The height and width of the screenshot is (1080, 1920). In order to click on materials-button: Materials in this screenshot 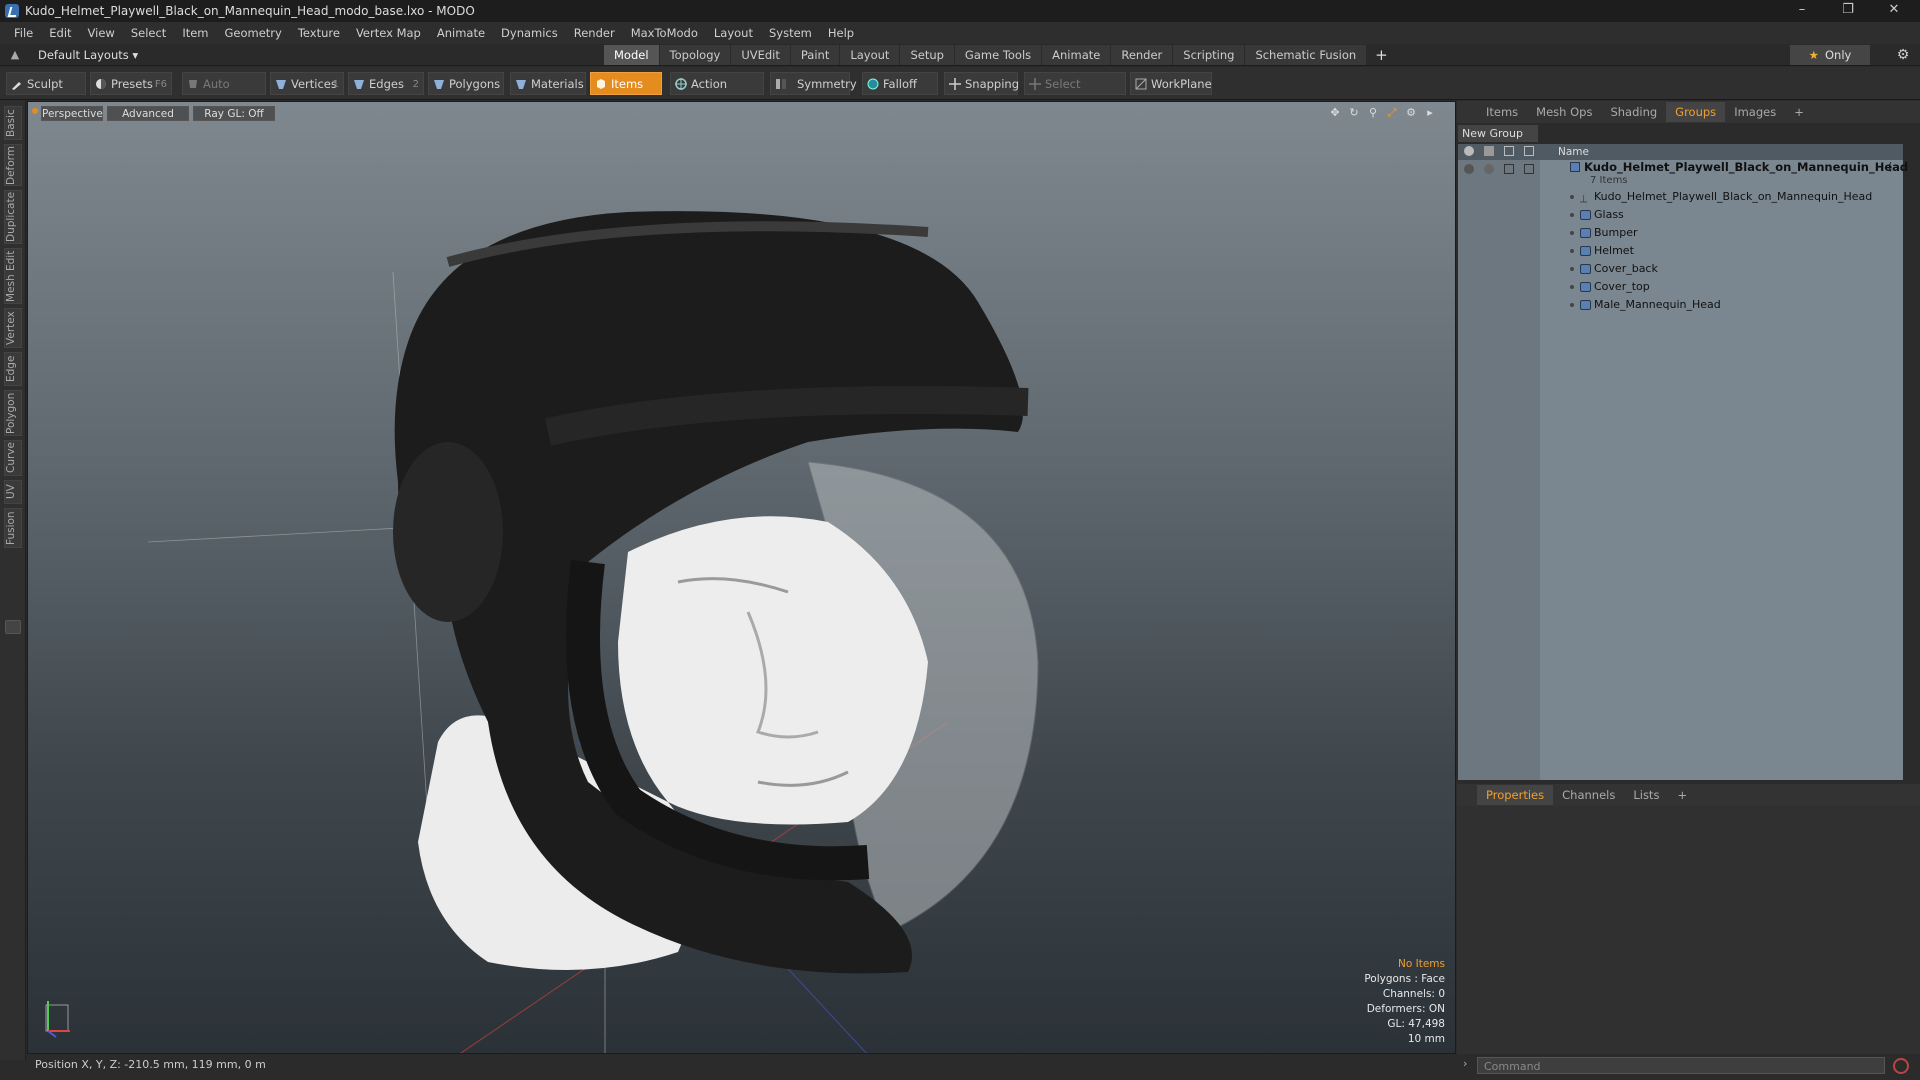, I will do `click(548, 83)`.